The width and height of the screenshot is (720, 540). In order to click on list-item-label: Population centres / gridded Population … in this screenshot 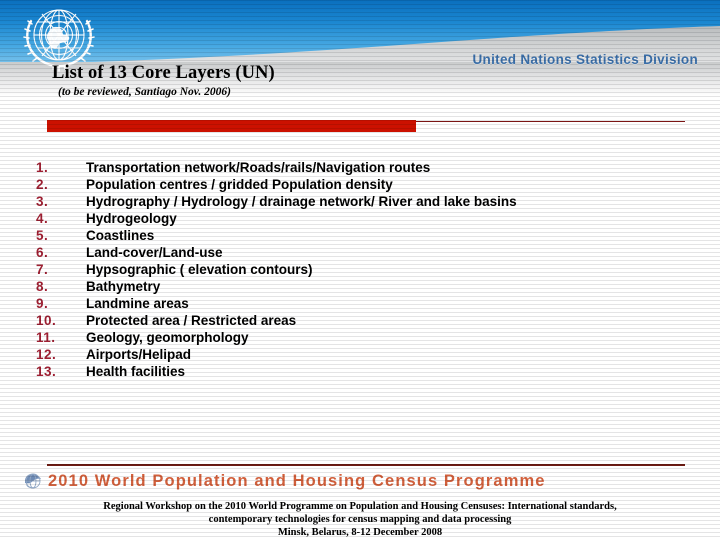, I will do `click(239, 184)`.